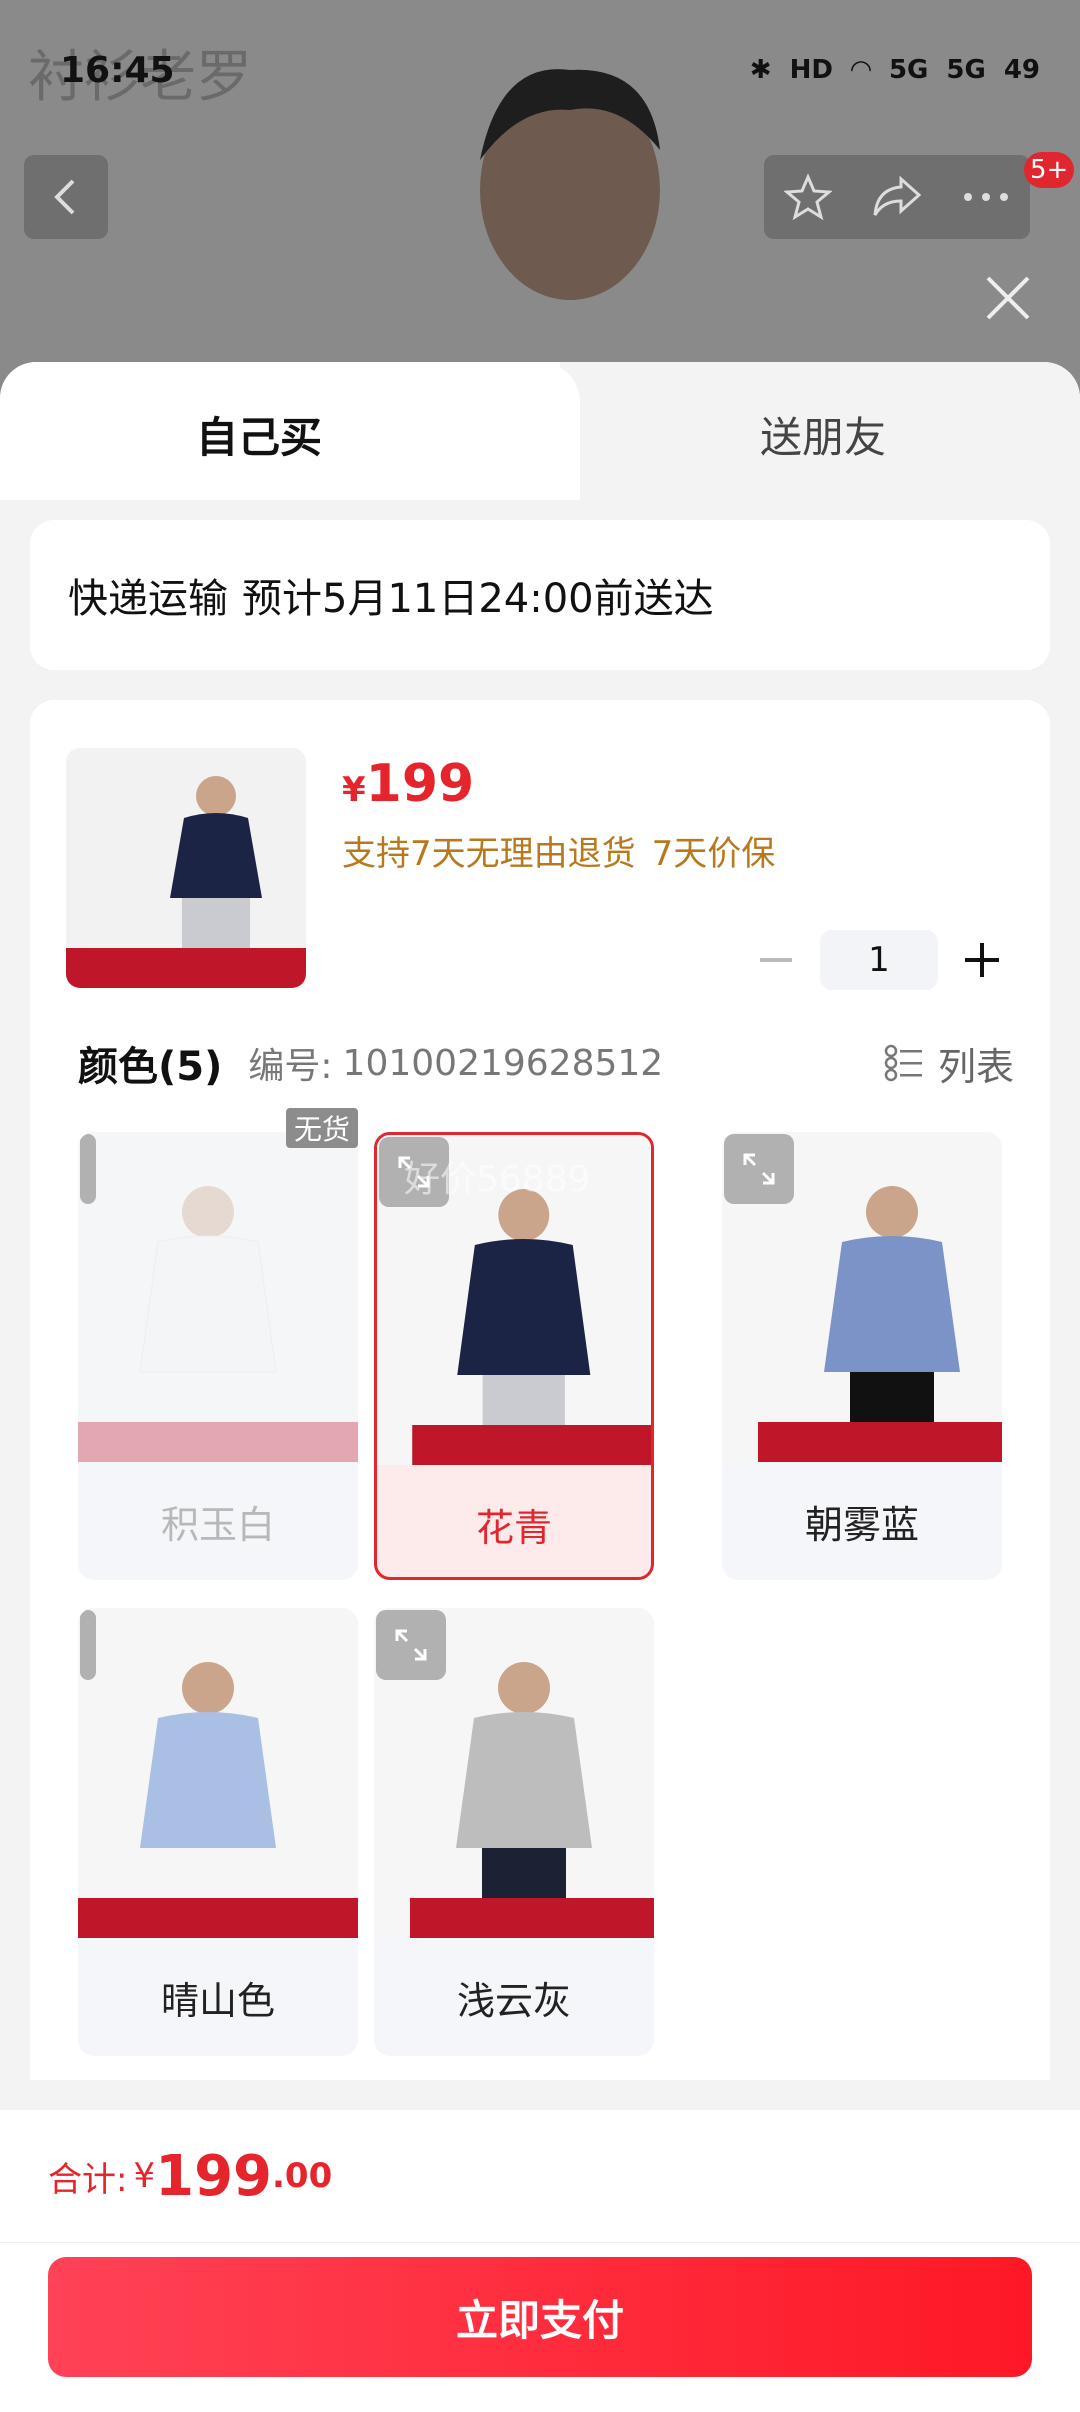  What do you see at coordinates (861, 1524) in the screenshot?
I see `color-name: 朝雾蓝` at bounding box center [861, 1524].